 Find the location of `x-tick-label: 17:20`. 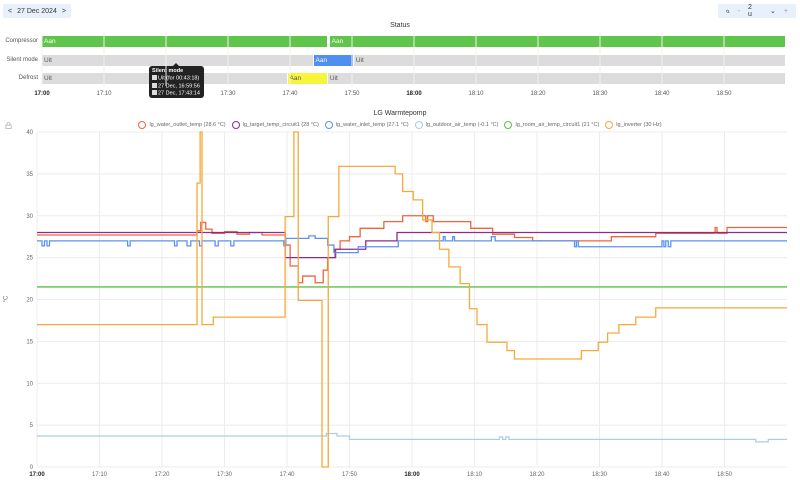

x-tick-label: 17:20 is located at coordinates (162, 475).